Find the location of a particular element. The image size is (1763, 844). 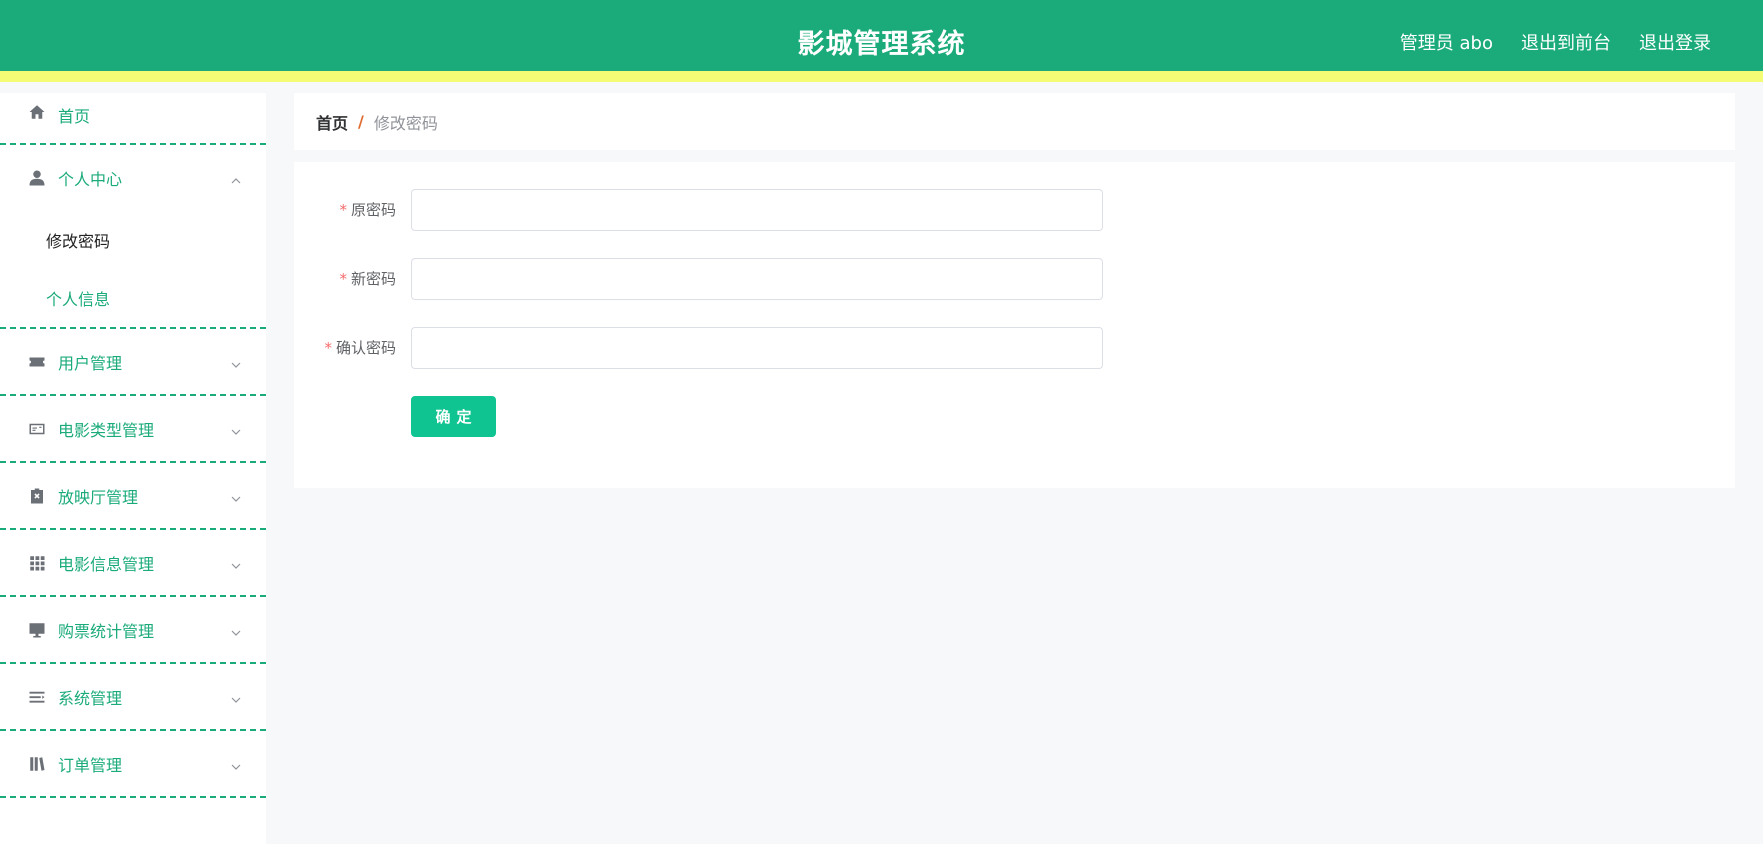

chevron-up-icon is located at coordinates (236, 178).